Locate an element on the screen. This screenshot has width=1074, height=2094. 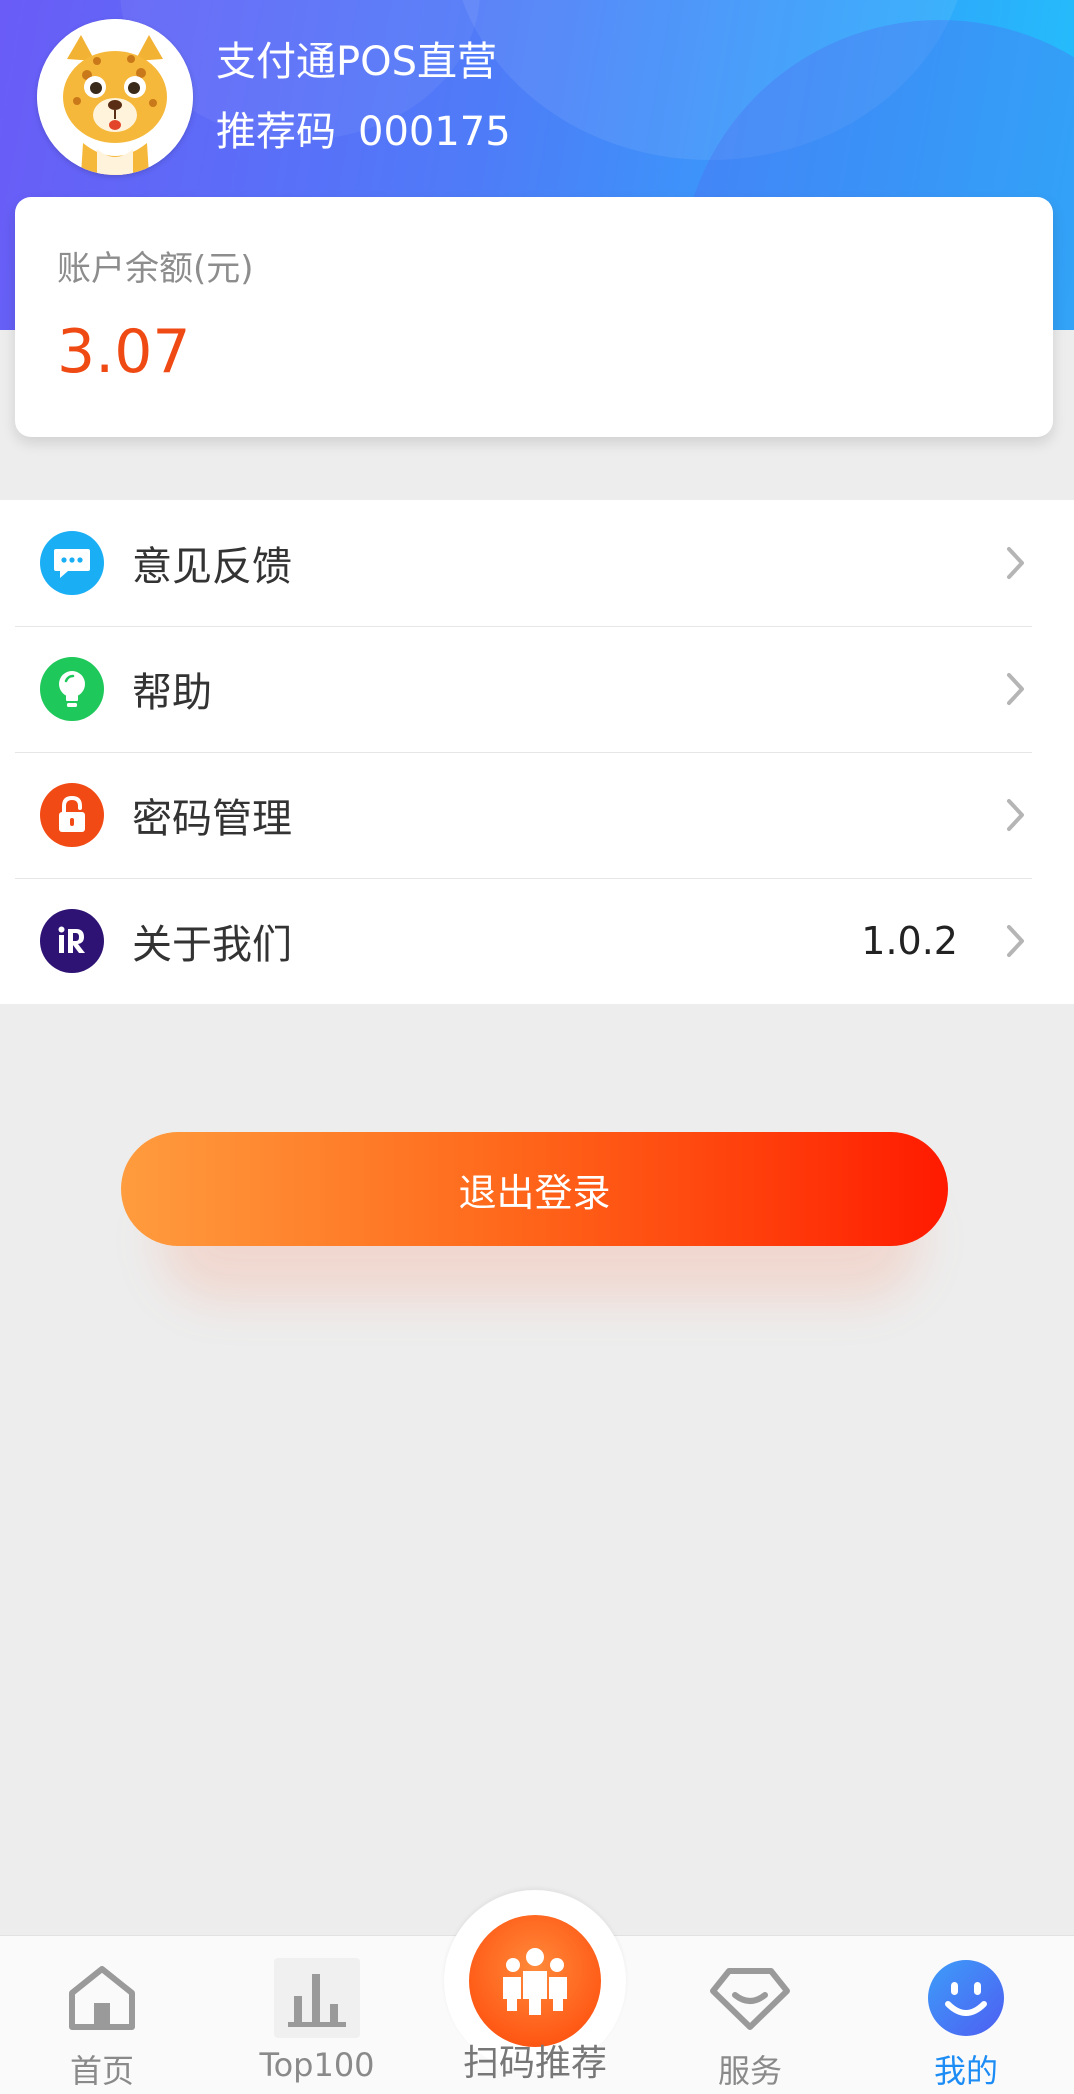
menu-item-about: 关于我们 1.0.2 is located at coordinates (537, 941).